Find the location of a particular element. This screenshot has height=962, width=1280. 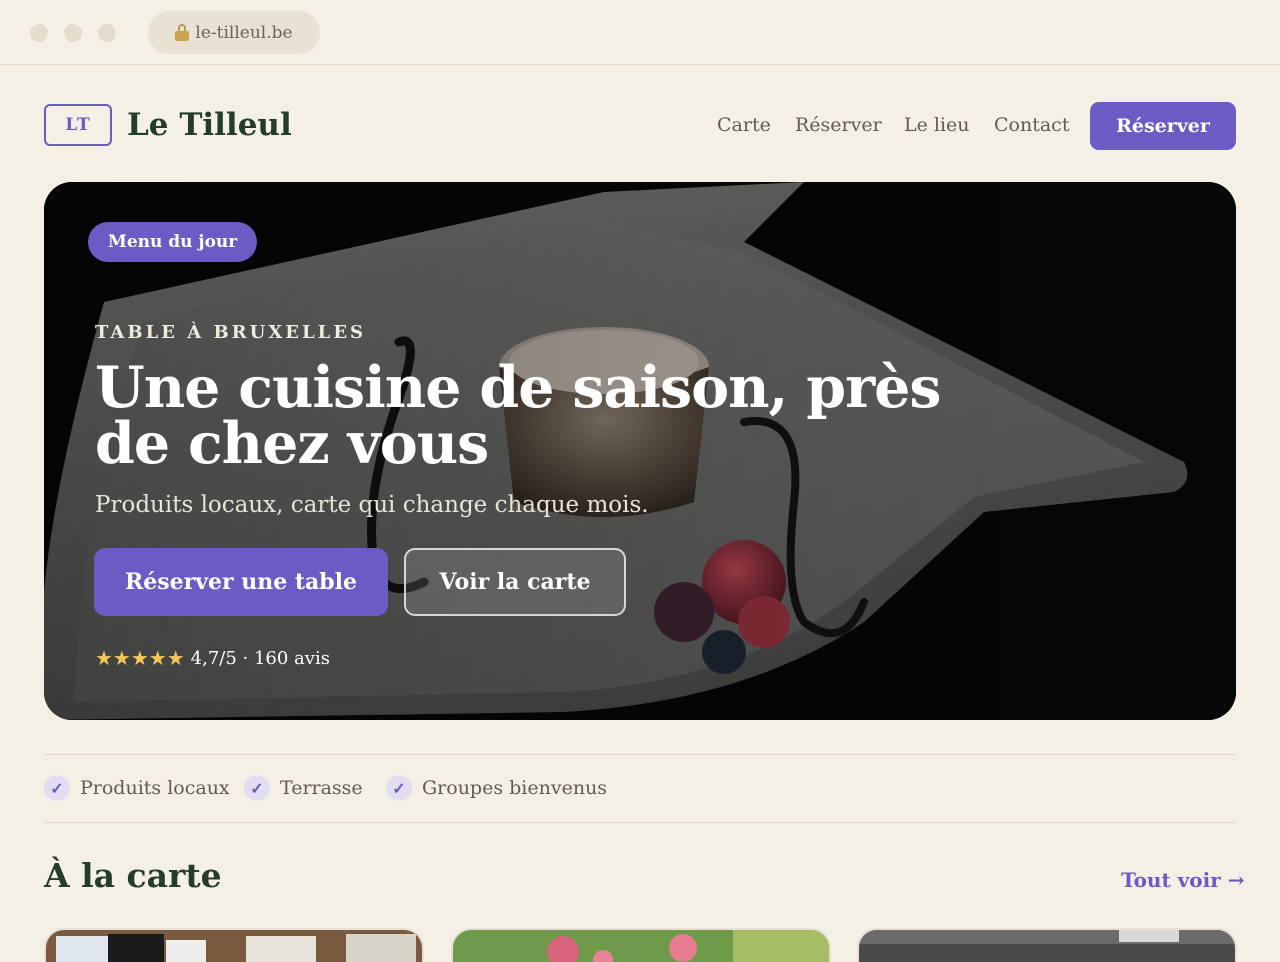

menu-card-1-image is located at coordinates (234, 946).